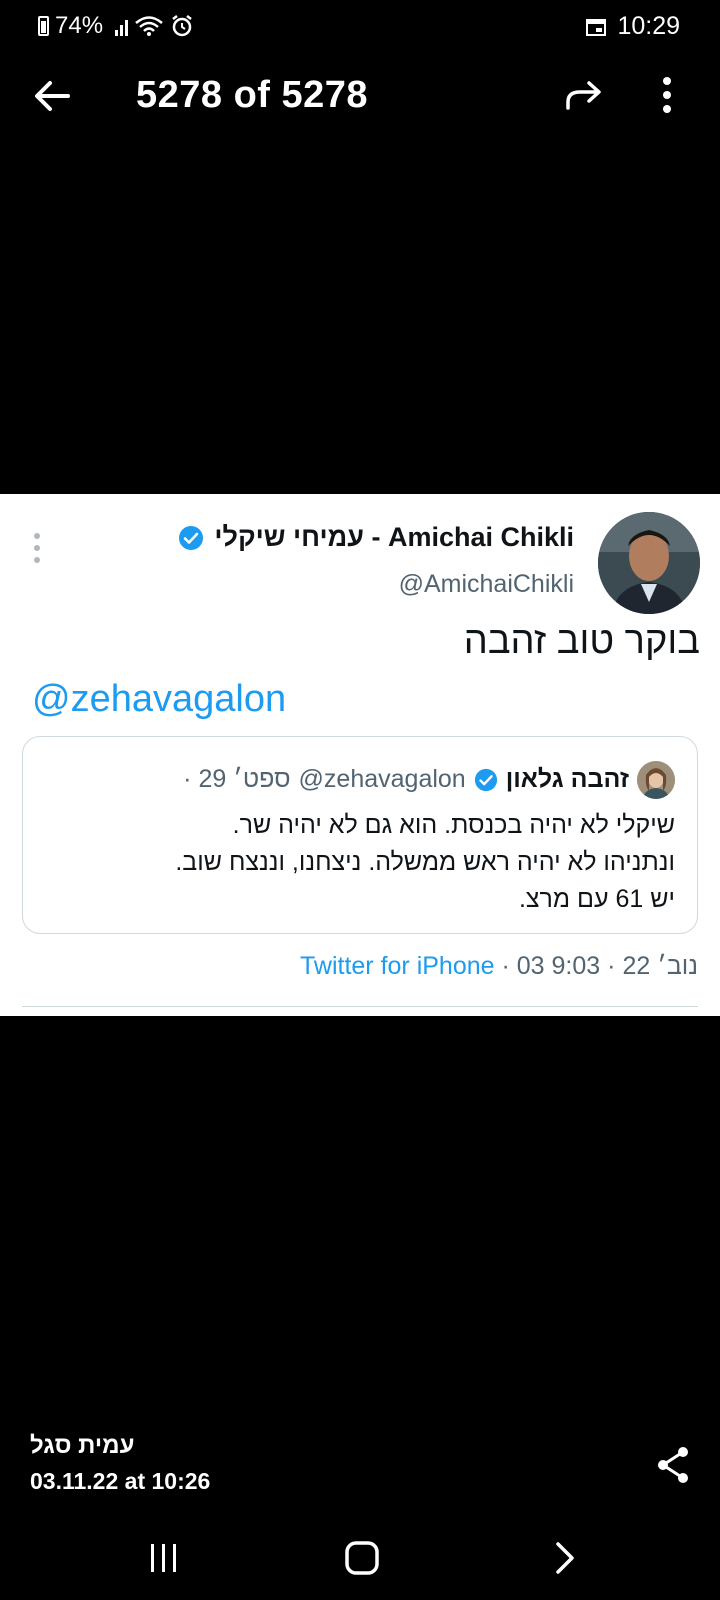 This screenshot has height=1600, width=720. Describe the element at coordinates (584, 96) in the screenshot. I see `forward-icon` at that location.